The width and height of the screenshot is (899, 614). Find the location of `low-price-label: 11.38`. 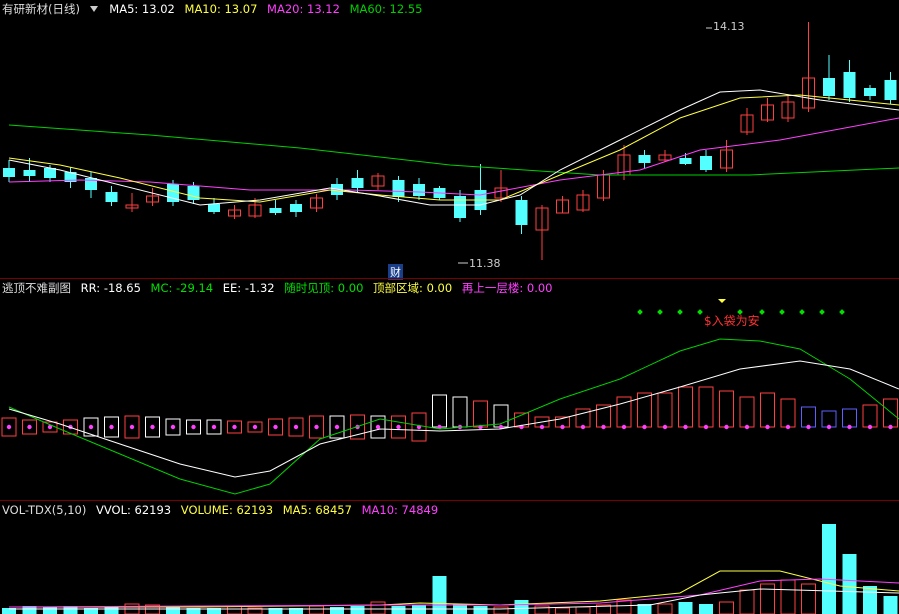

low-price-label: 11.38 is located at coordinates (485, 263).